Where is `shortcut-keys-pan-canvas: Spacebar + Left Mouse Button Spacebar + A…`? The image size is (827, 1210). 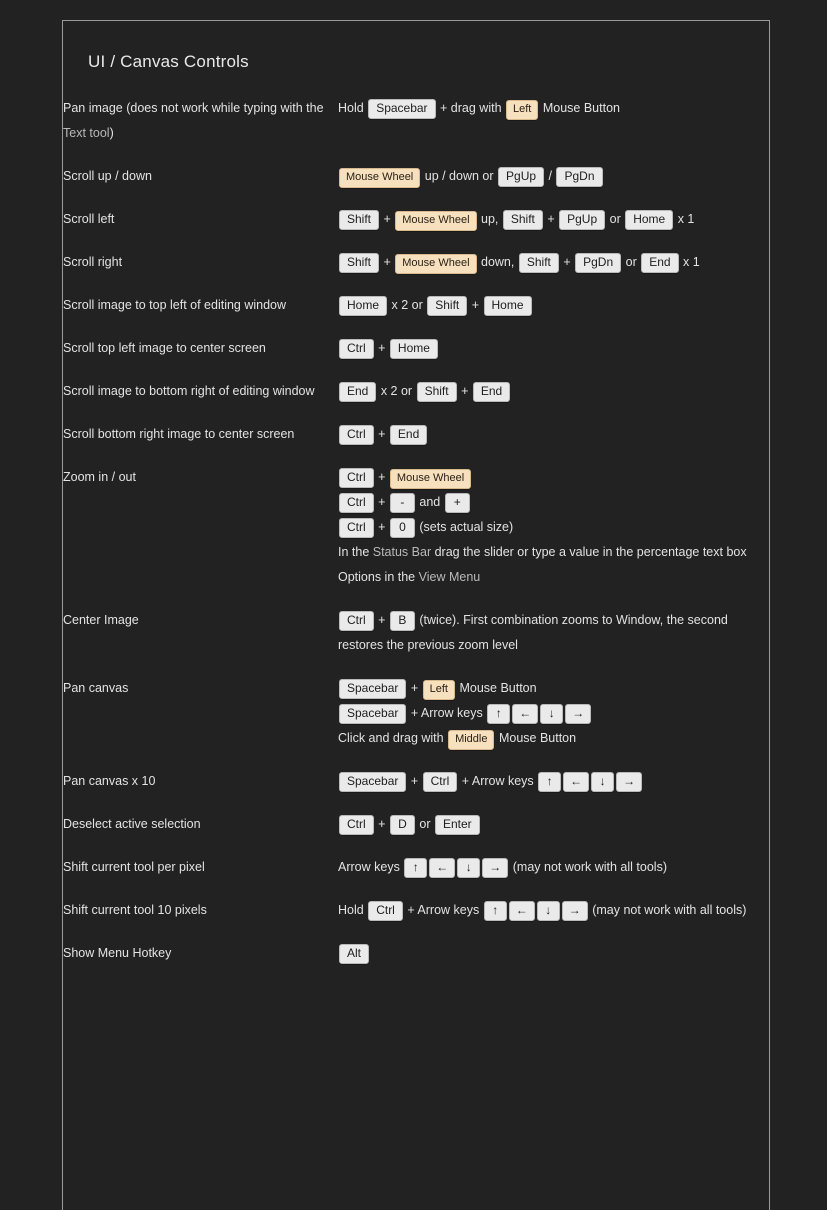
shortcut-keys-pan-canvas: Spacebar + Left Mouse Button Spacebar + A… is located at coordinates (553, 713).